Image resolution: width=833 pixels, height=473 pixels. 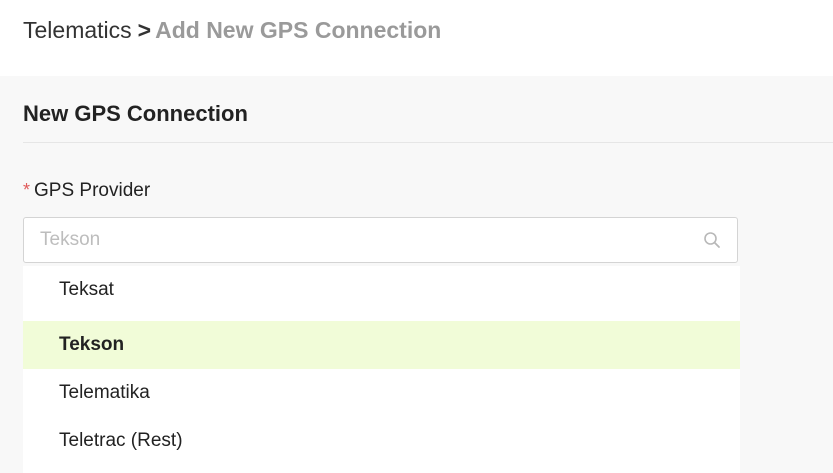 I want to click on dropdown-option-tekson: Tekson, so click(x=381, y=345).